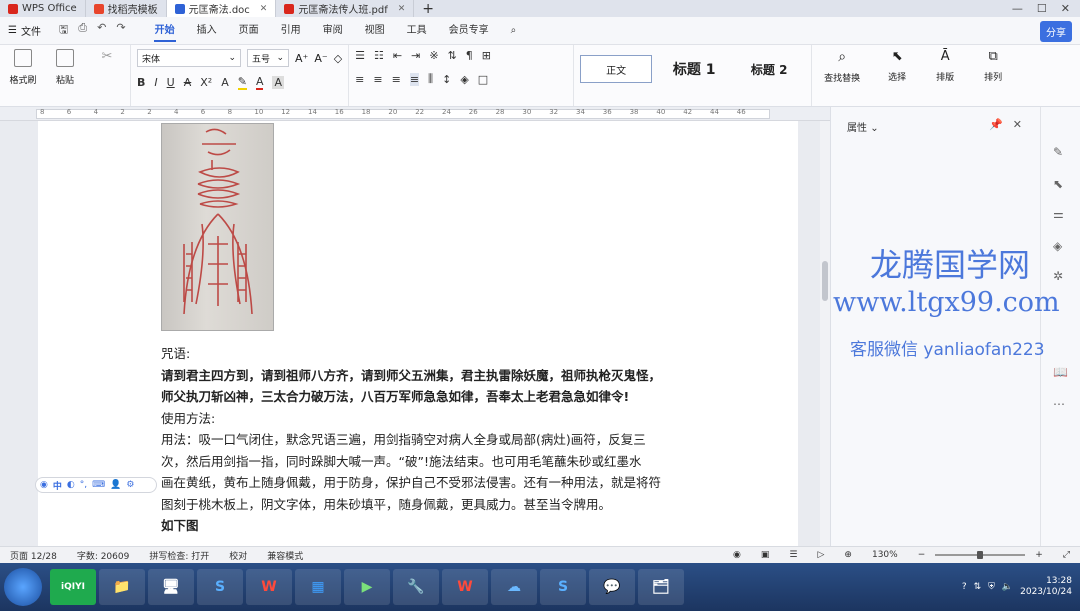  I want to click on decrease-indent-icon: ⇤, so click(397, 55).